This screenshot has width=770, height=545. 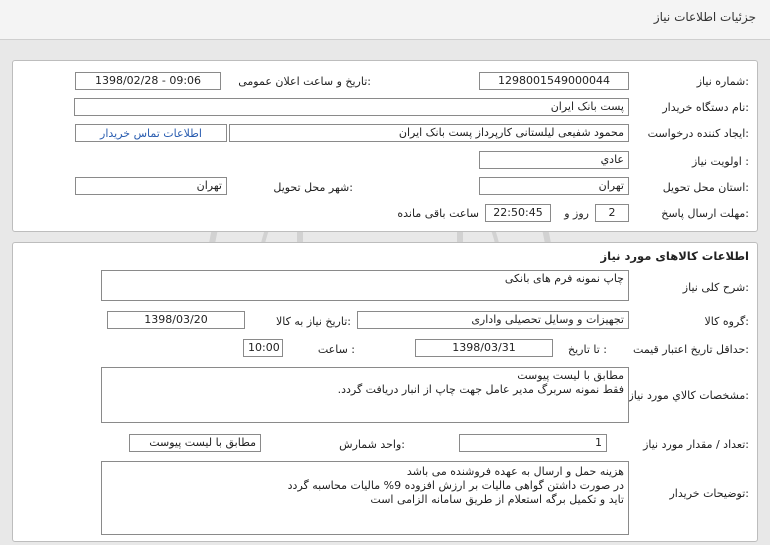 I want to click on goods-section-title: اطلاعات کالاهای مورد نیاز, so click(x=674, y=256).